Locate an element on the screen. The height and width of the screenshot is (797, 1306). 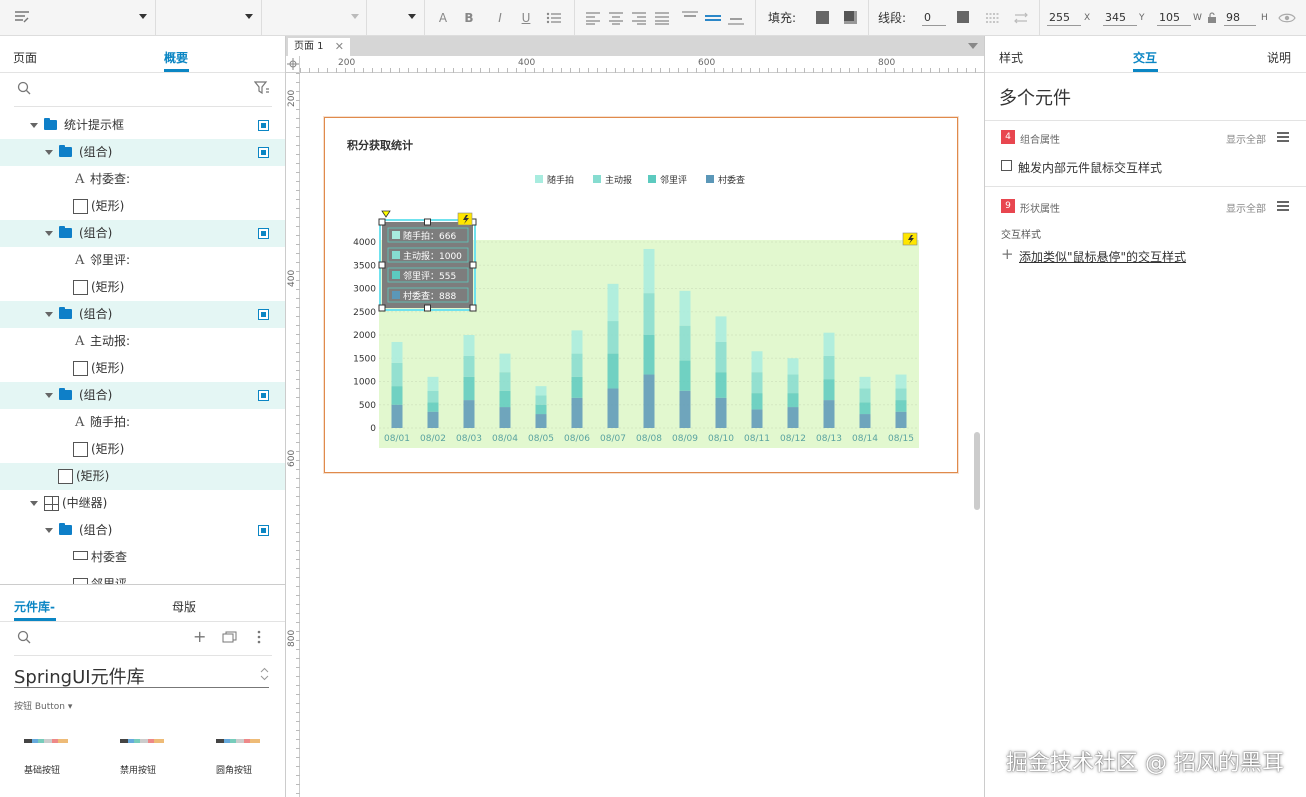
tree-row: A 邻里评: is located at coordinates (142, 260).